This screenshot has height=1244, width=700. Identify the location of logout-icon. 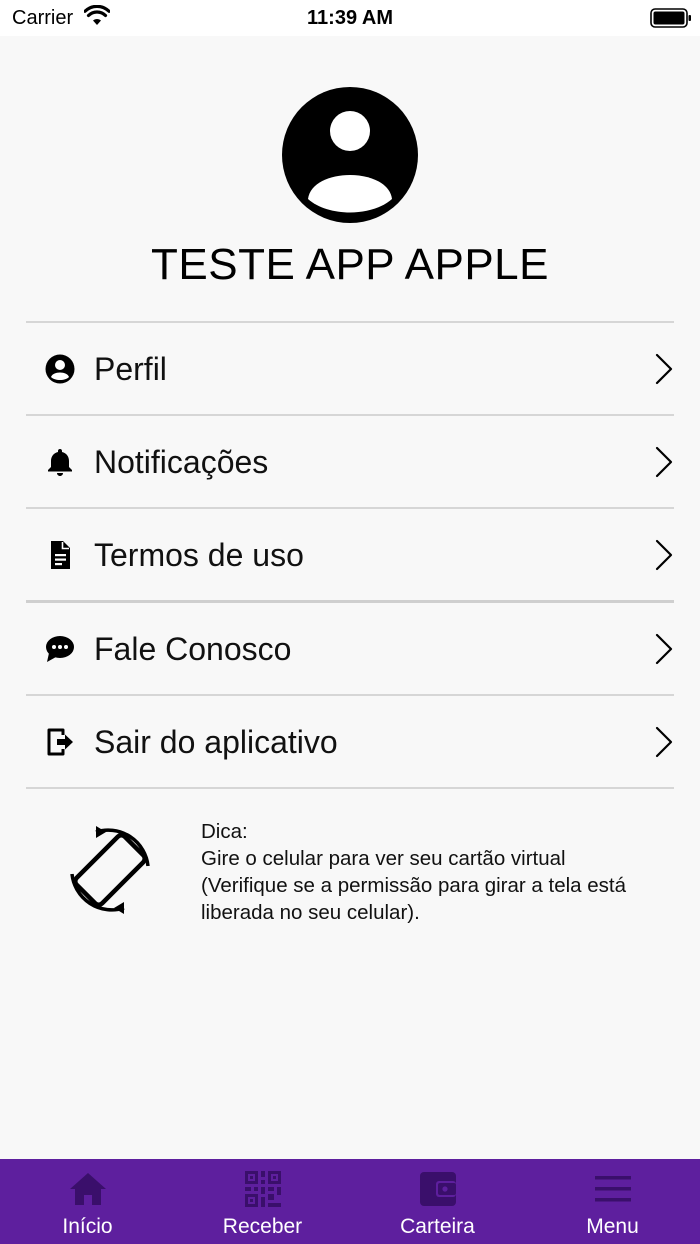
(60, 742).